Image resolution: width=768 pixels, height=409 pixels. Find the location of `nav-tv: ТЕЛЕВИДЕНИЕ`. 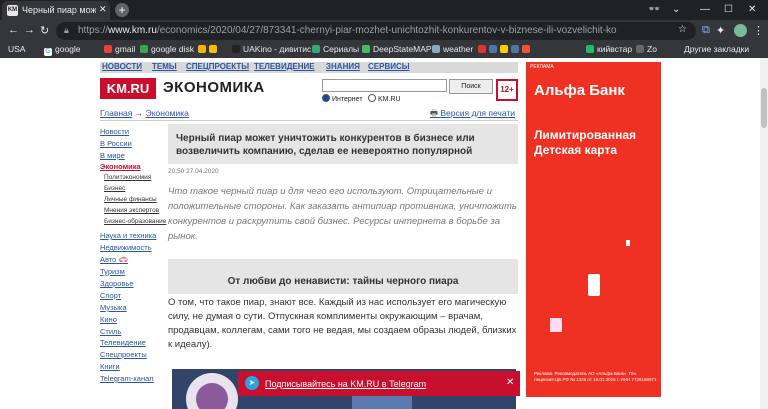

nav-tv: ТЕЛЕВИДЕНИЕ is located at coordinates (284, 66).